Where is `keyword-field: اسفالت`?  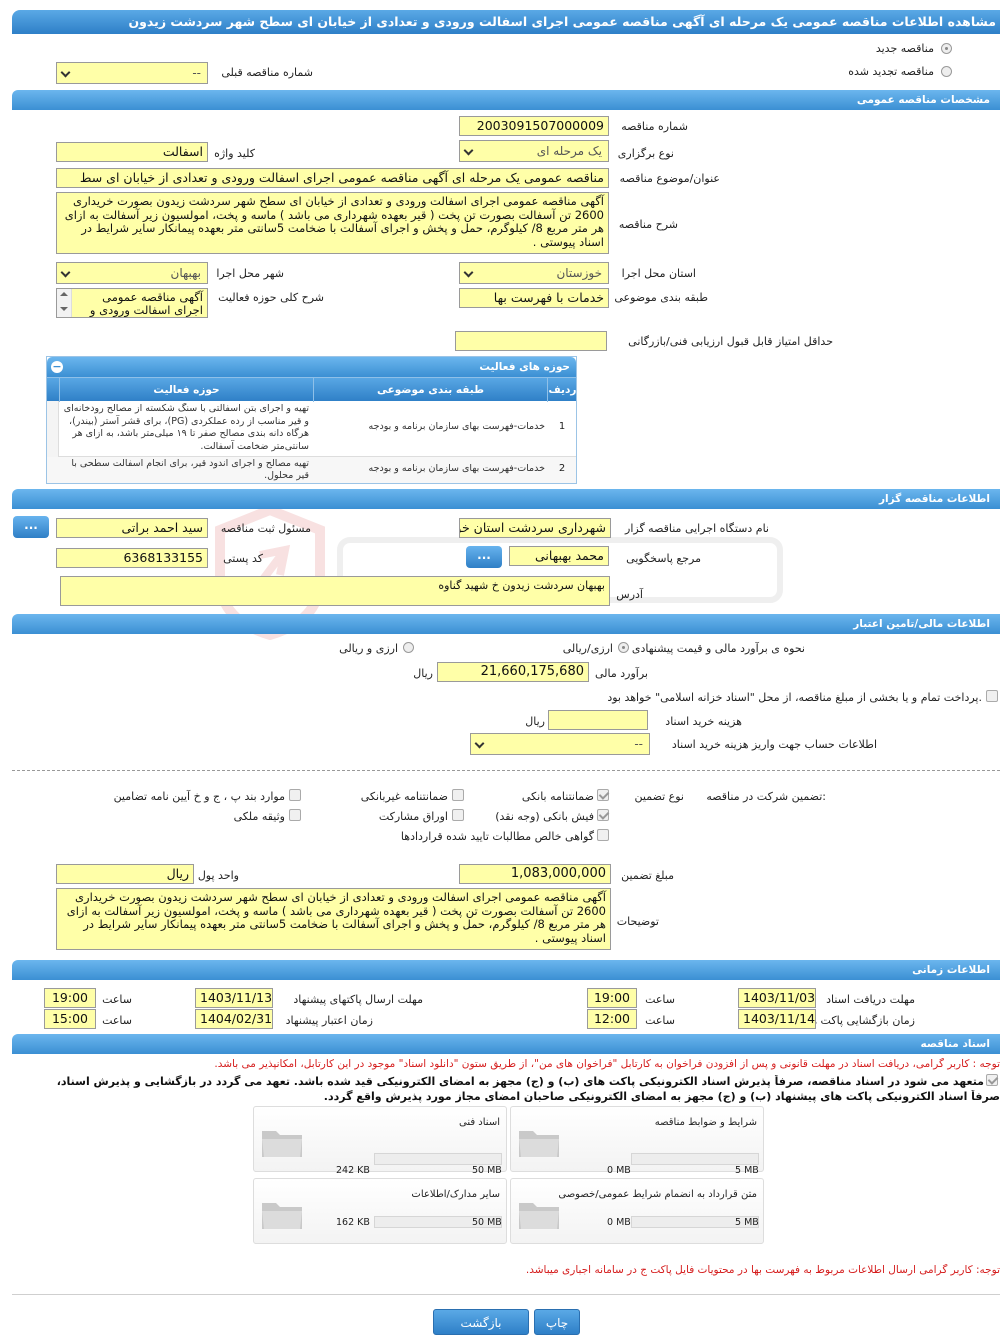
keyword-field: اسفالت is located at coordinates (132, 152).